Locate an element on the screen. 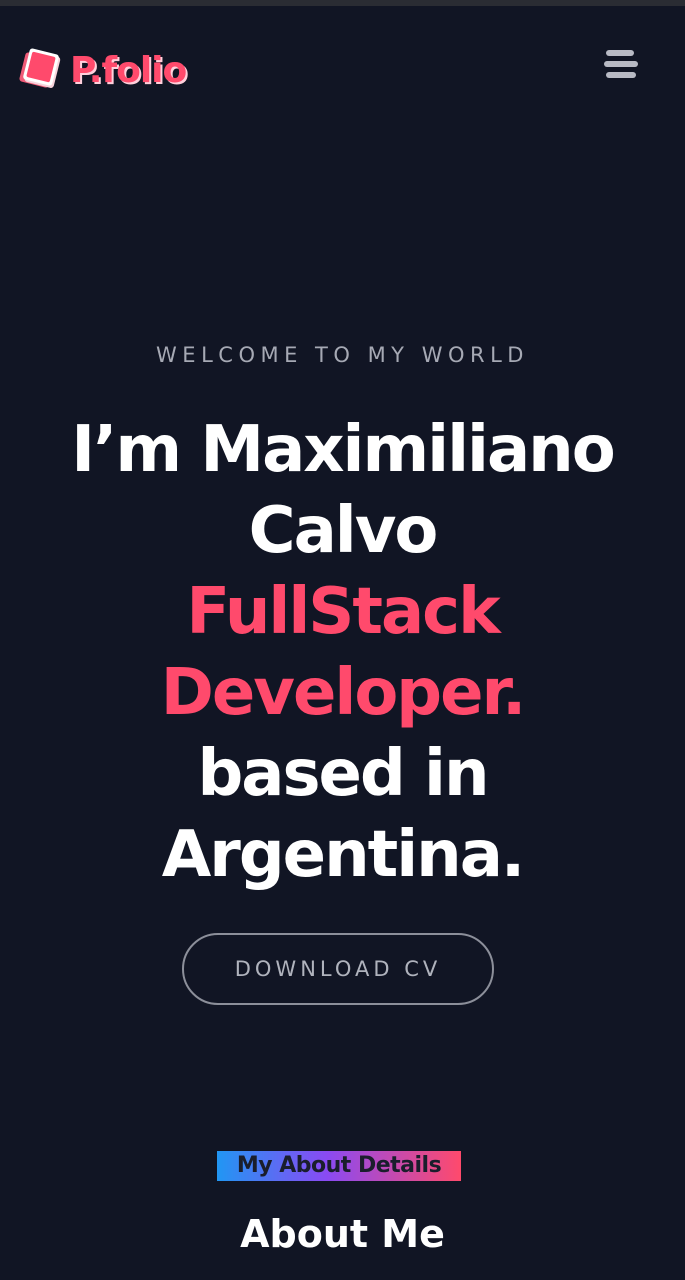 Image resolution: width=685 pixels, height=1280 pixels. logo-text: P.folio is located at coordinates (128, 70).